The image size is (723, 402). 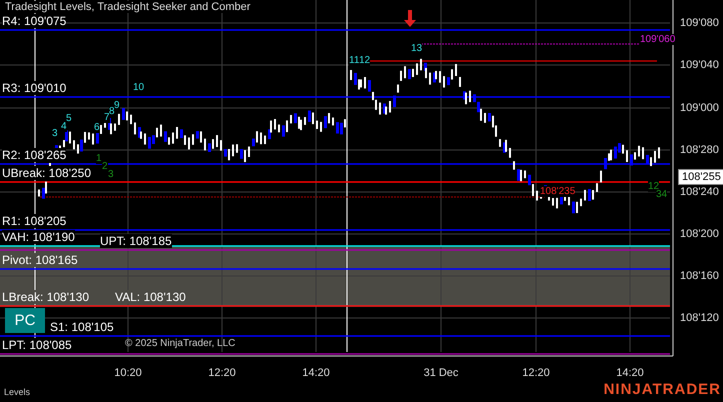 What do you see at coordinates (699, 234) in the screenshot?
I see `price-tick: 108'200` at bounding box center [699, 234].